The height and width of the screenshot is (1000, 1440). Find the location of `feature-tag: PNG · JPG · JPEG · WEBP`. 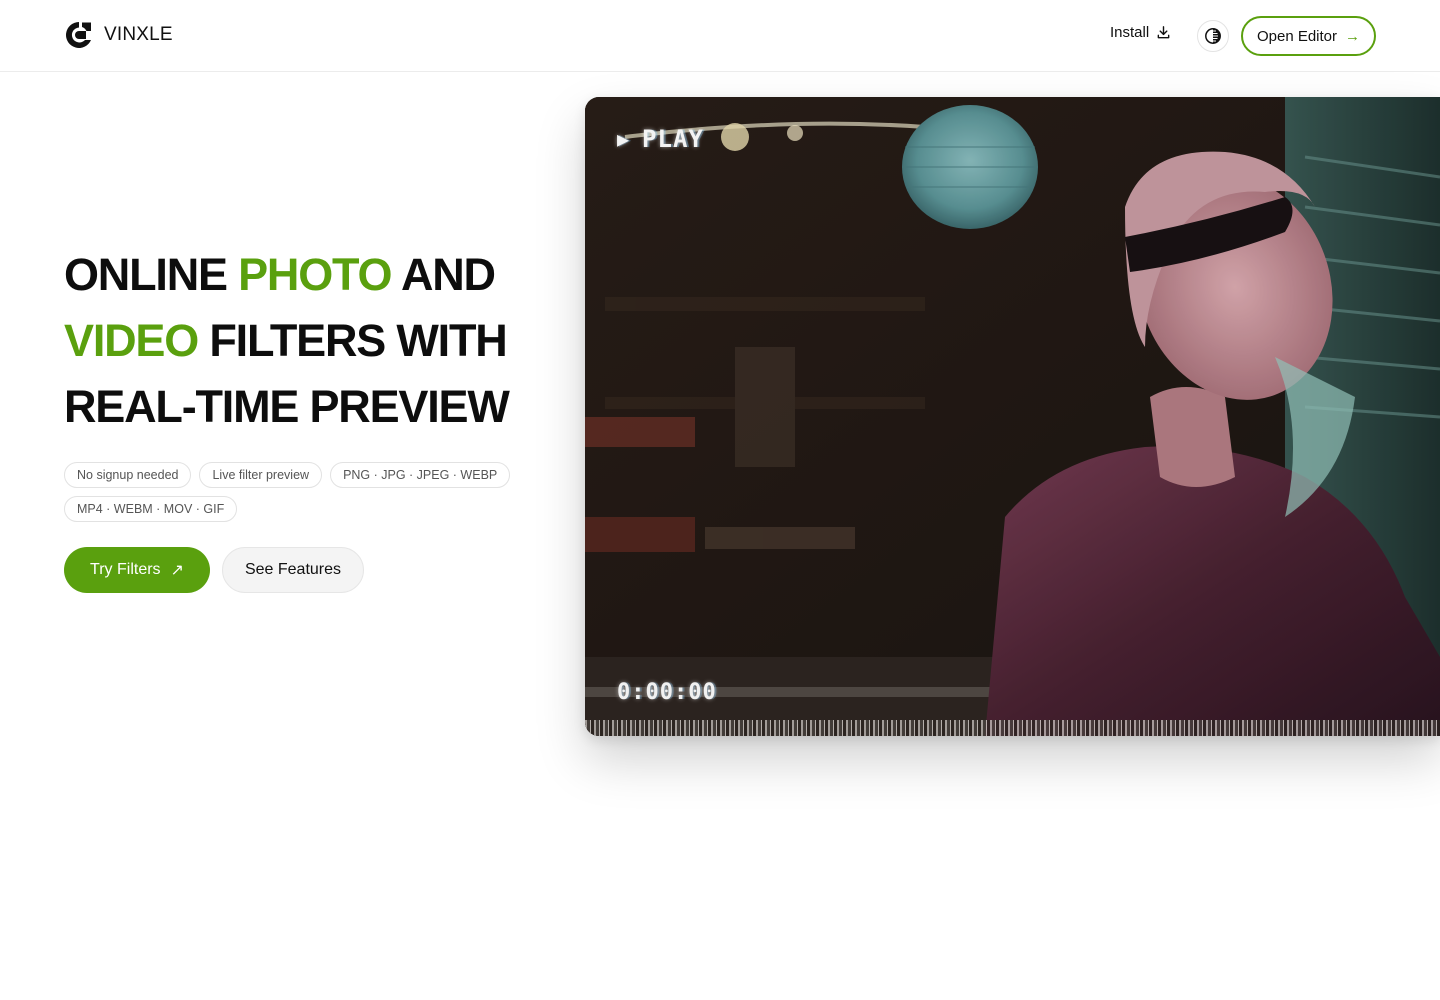

feature-tag: PNG · JPG · JPEG · WEBP is located at coordinates (420, 475).